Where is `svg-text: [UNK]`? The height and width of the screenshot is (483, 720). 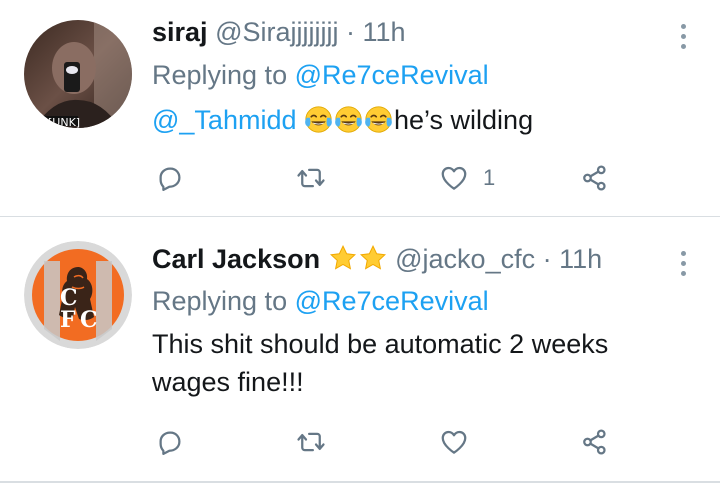
svg-text: [UNK] is located at coordinates (64, 122).